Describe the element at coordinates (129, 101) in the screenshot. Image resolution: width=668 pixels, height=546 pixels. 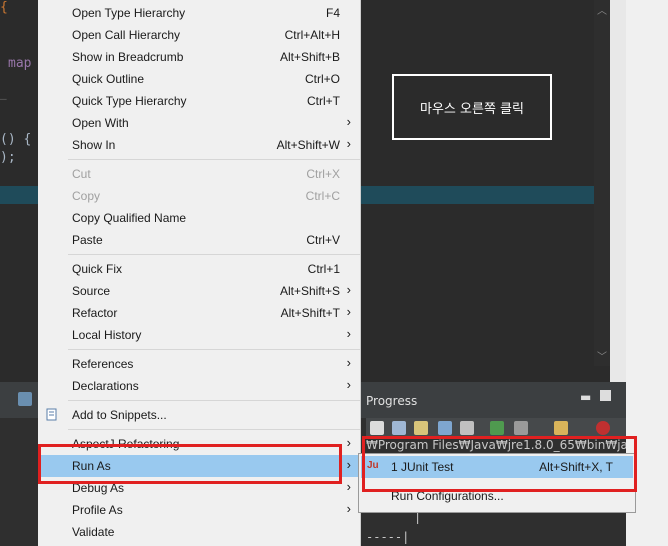
I see `menu-item-label: Quick Type Hierarchy` at that location.